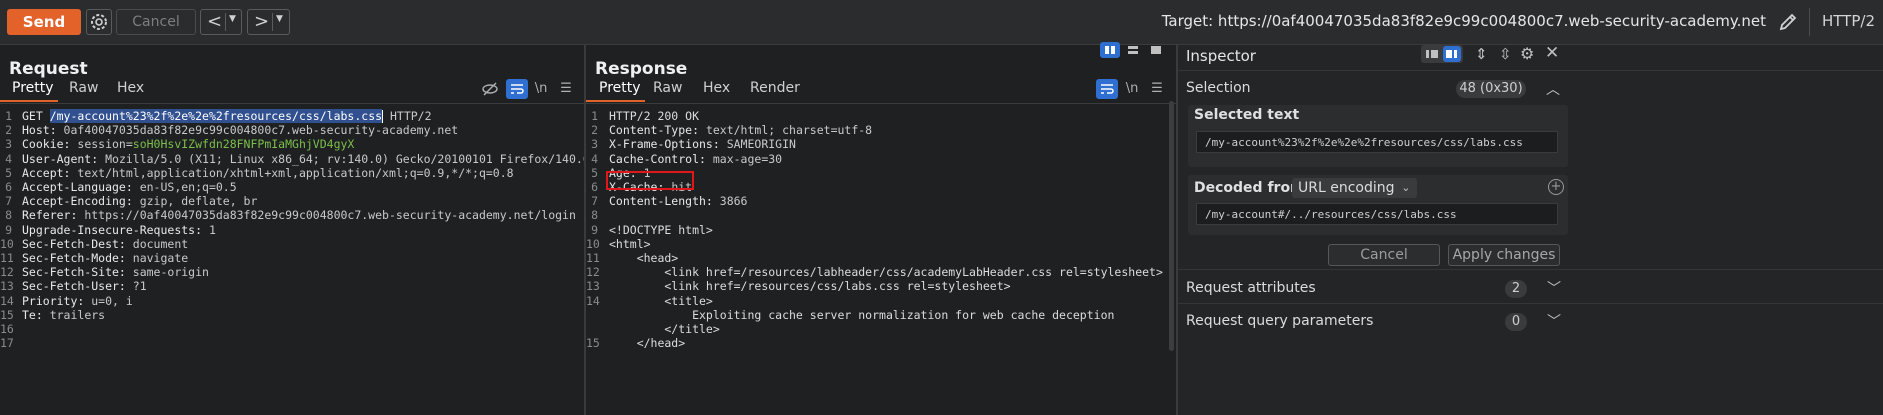 This screenshot has width=1883, height=415. What do you see at coordinates (1452, 54) in the screenshot?
I see `panel-view-icon` at bounding box center [1452, 54].